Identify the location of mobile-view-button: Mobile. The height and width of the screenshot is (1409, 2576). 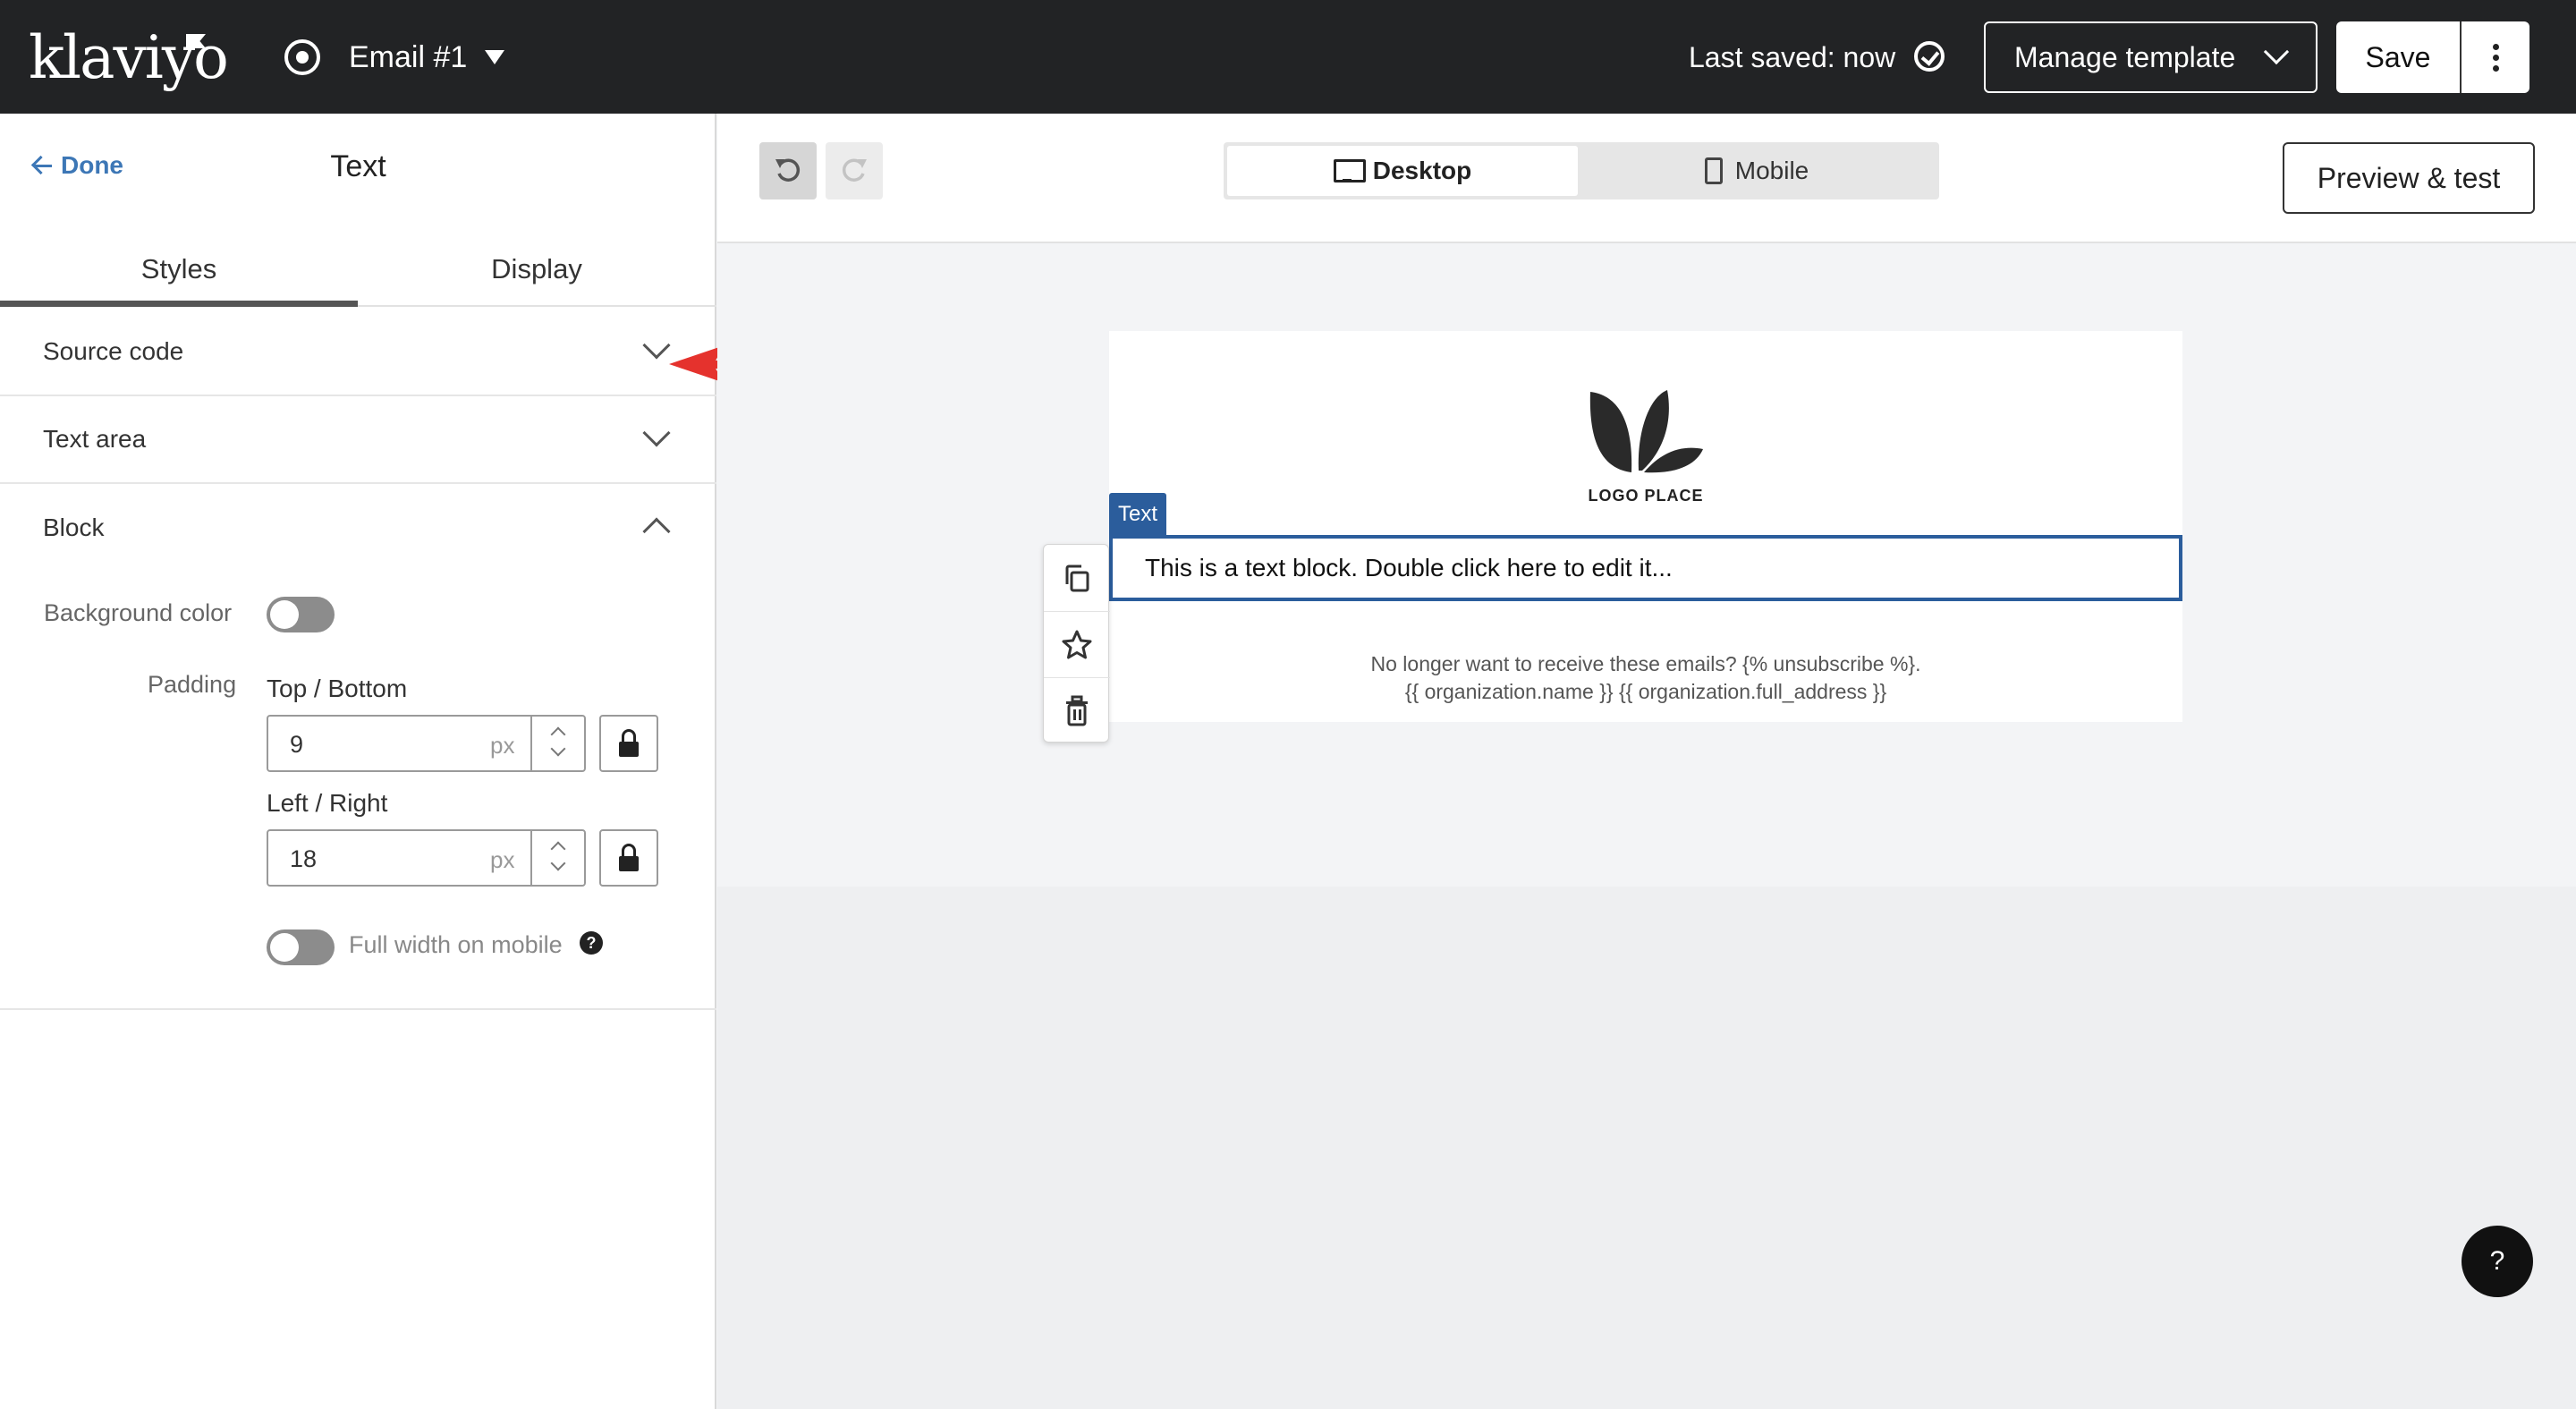
(1756, 171).